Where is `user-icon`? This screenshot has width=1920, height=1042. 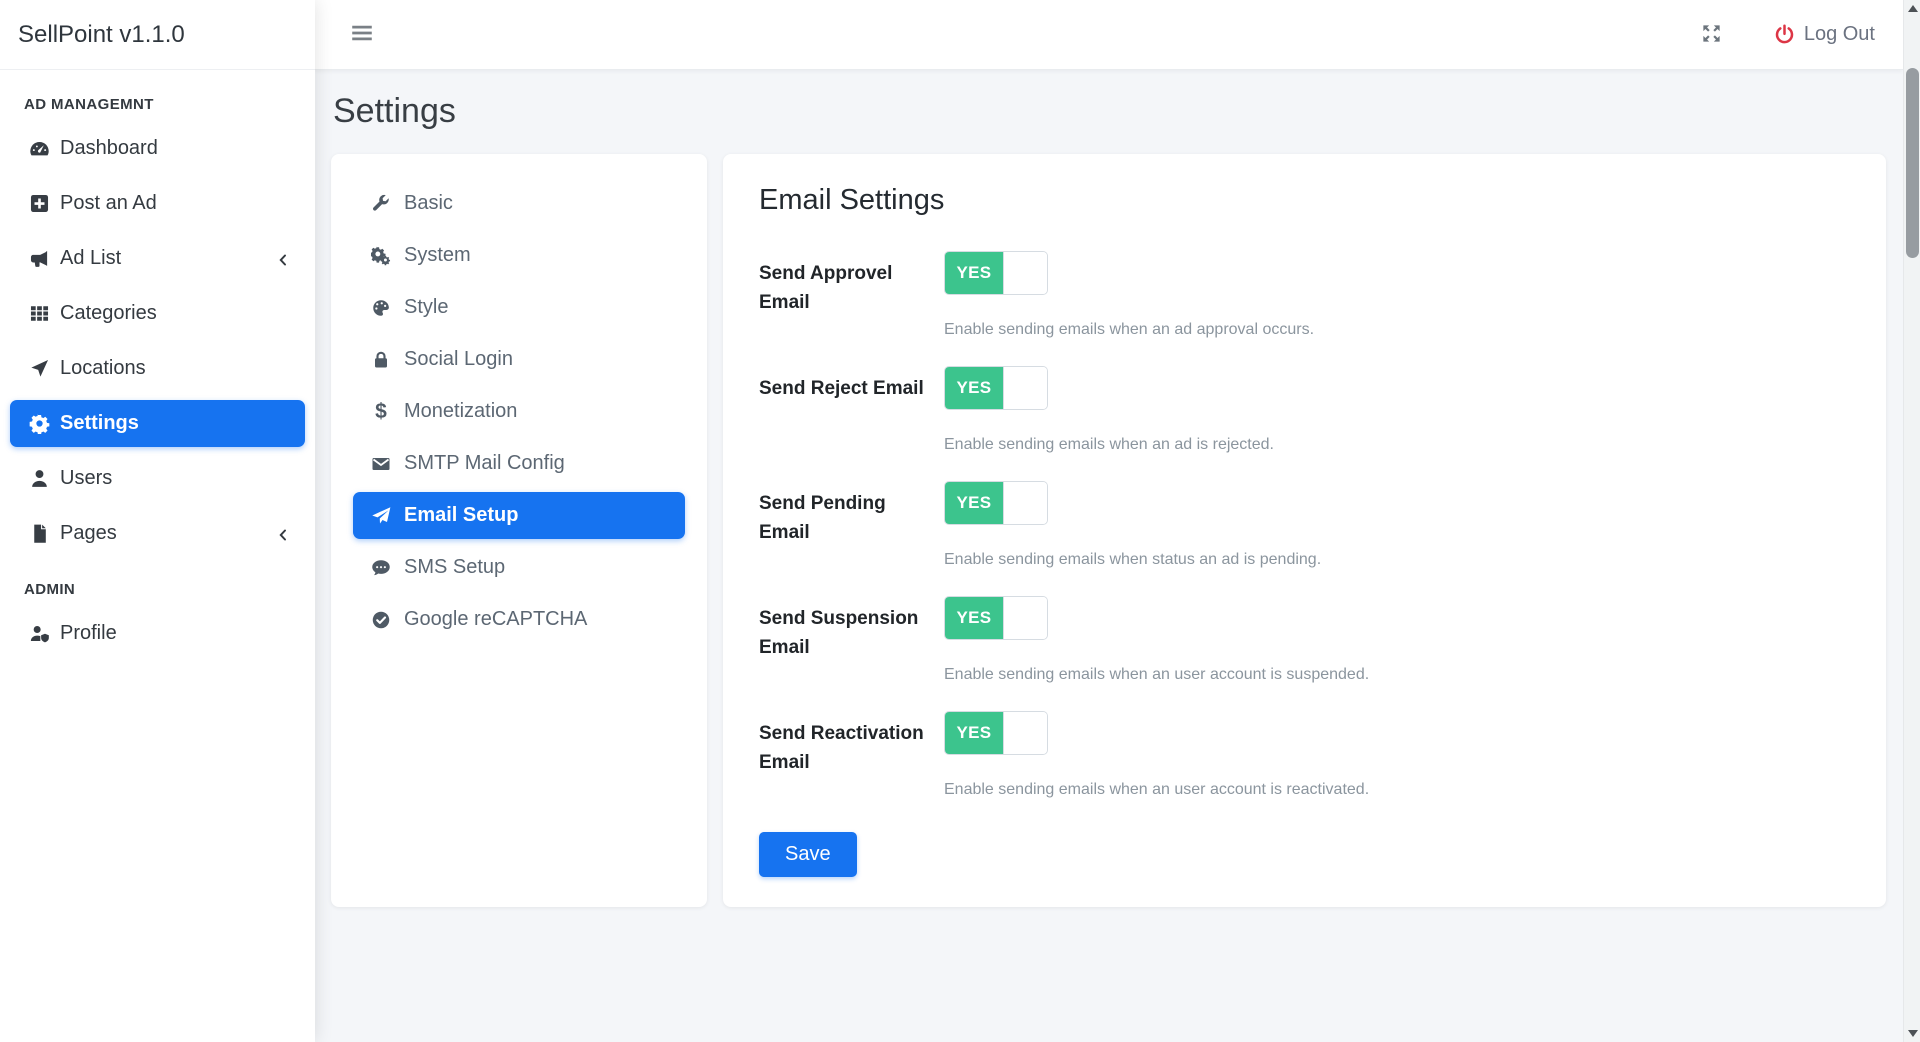 user-icon is located at coordinates (39, 479).